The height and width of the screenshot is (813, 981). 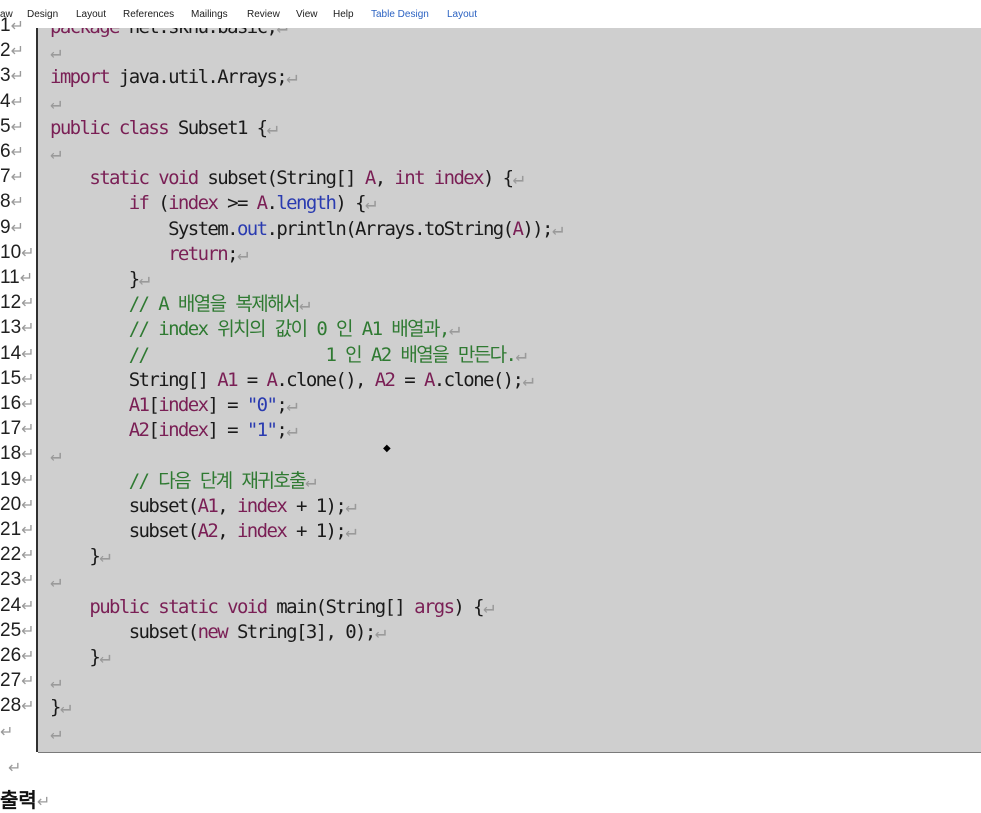 I want to click on code-token: public static void, so click(x=178, y=606).